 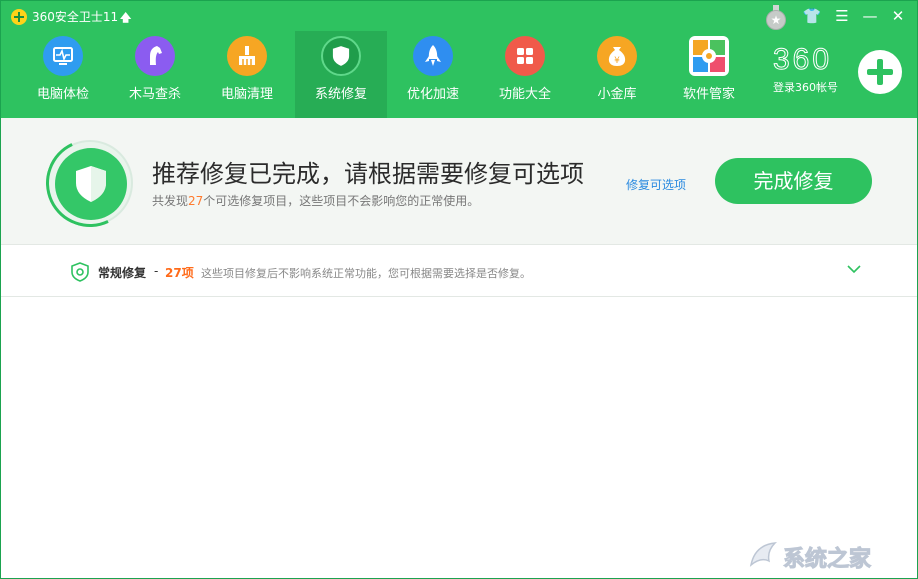 I want to click on login-link: 登录360帐号, so click(x=813, y=87).